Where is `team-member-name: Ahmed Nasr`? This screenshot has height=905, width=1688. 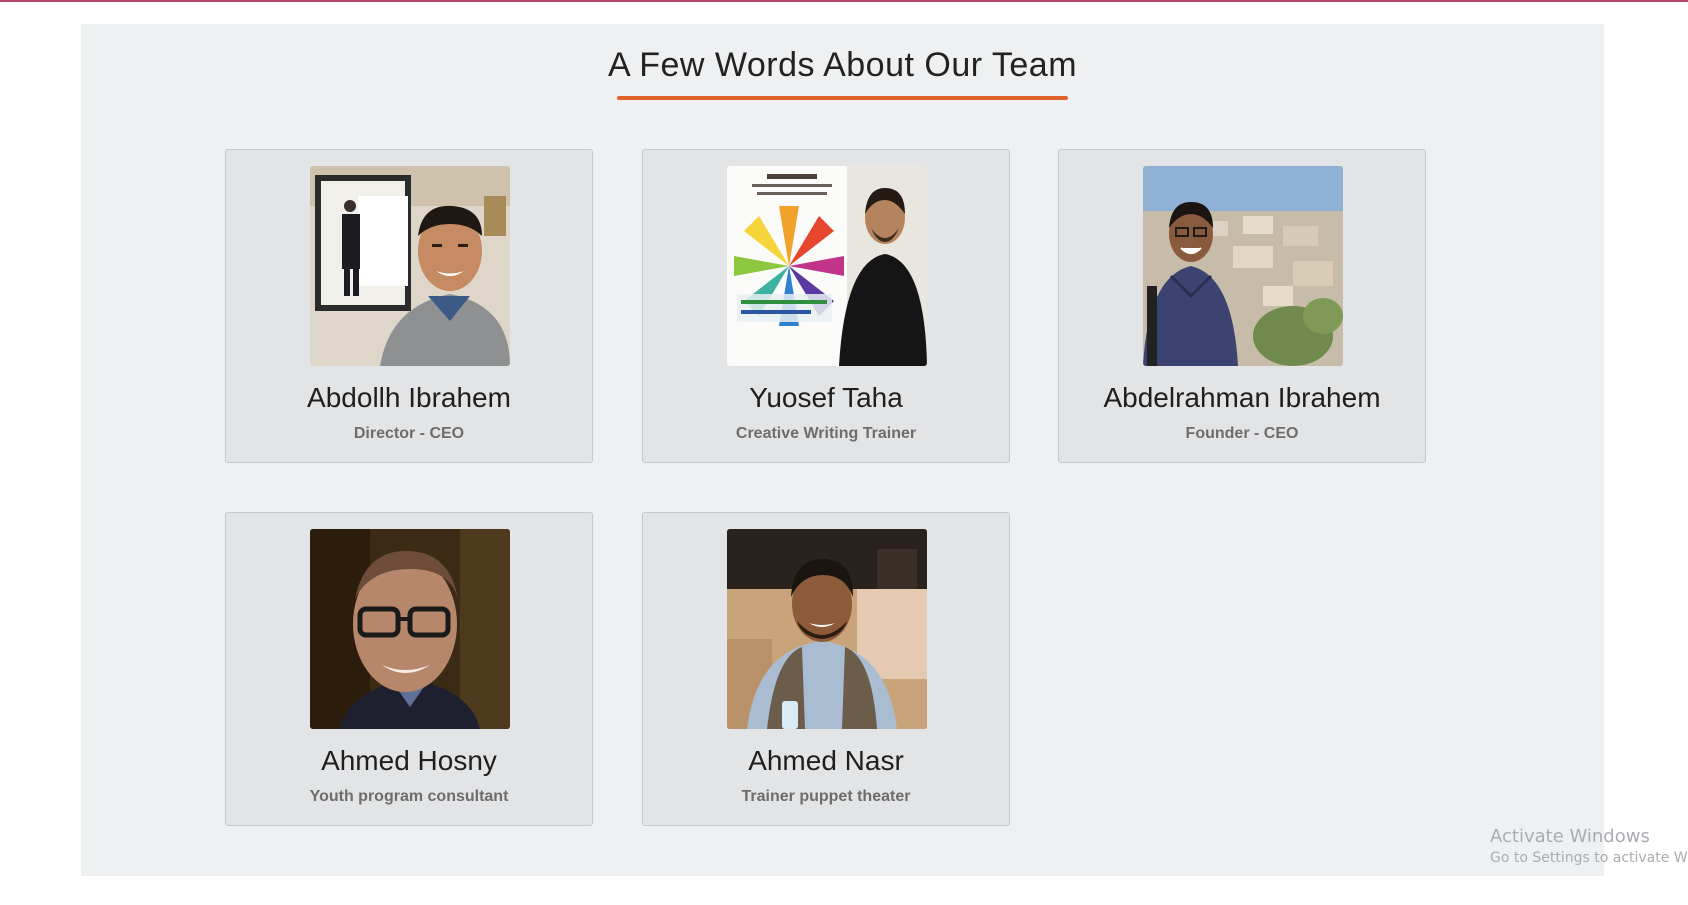 team-member-name: Ahmed Nasr is located at coordinates (826, 760).